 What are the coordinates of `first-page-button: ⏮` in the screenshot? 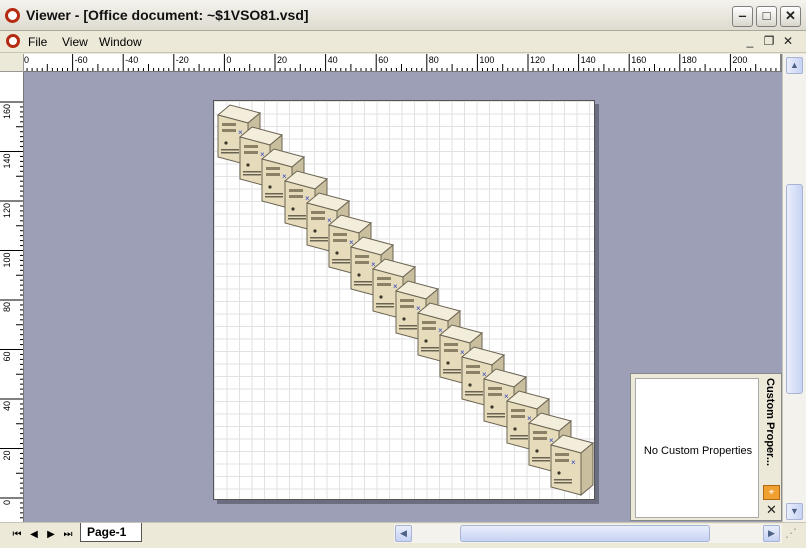 It's located at (17, 535).